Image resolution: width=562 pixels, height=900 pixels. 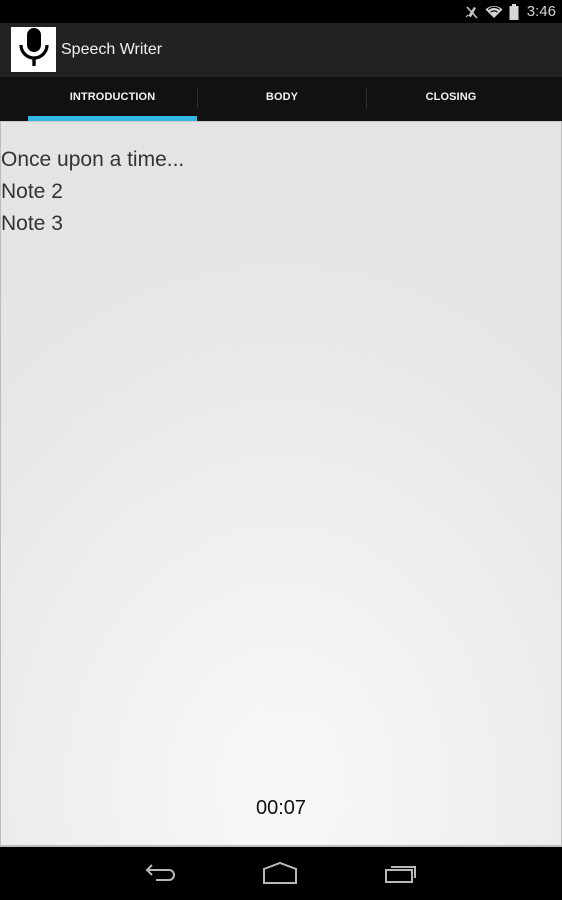 I want to click on notes-list: Once upon a time... Note 2 Note 3, so click(x=92, y=192).